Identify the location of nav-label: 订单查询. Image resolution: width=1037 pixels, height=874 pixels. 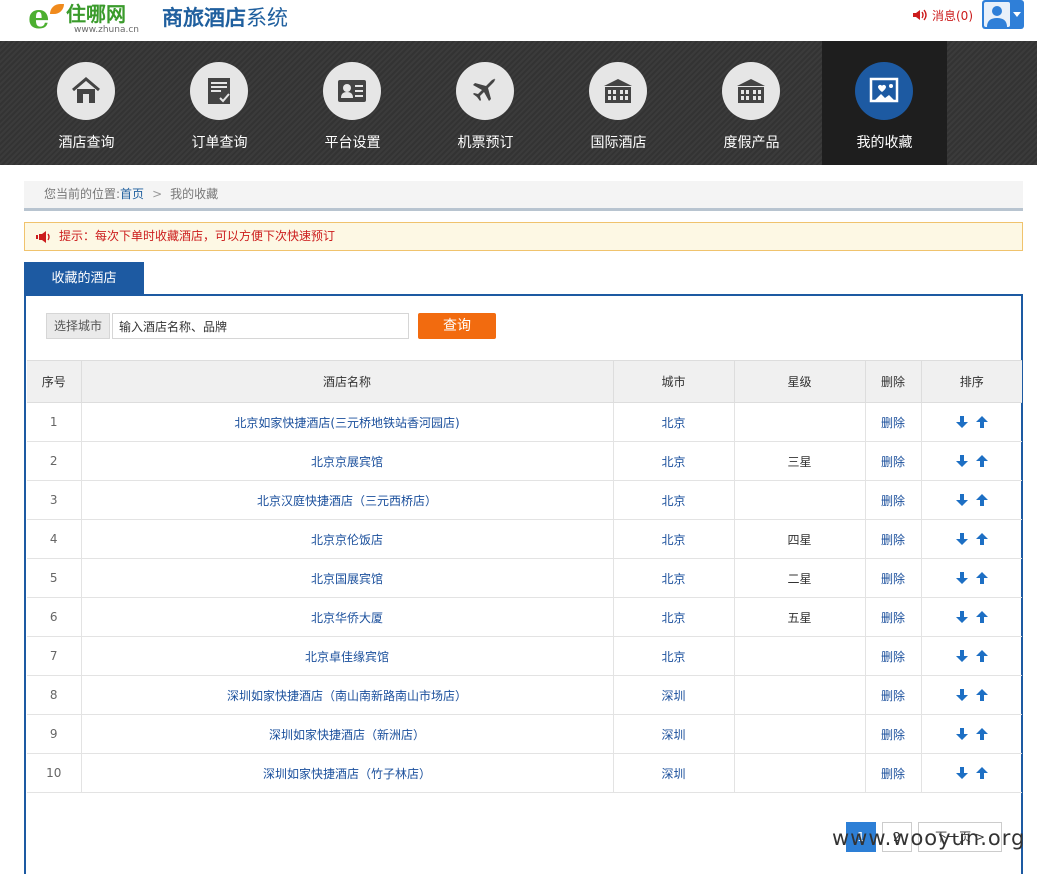
(219, 143).